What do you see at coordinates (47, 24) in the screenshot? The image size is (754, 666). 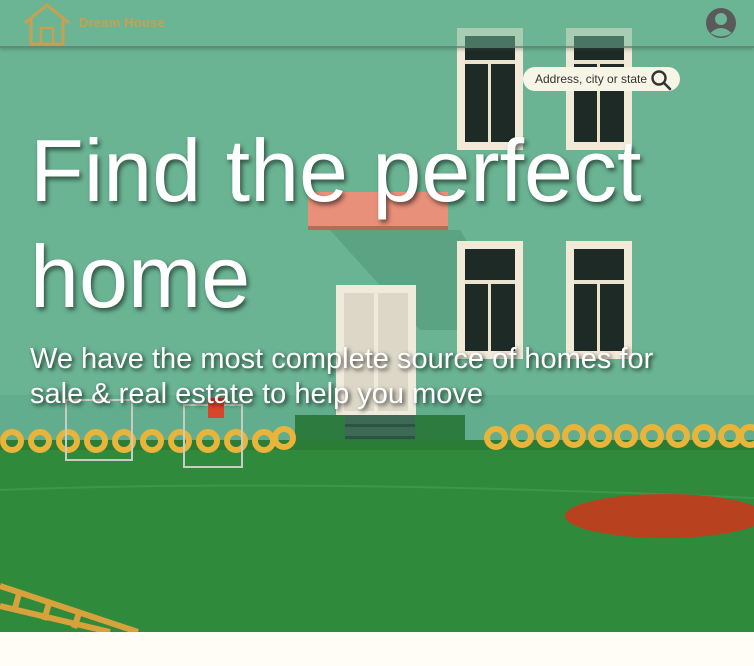 I see `house-outline-icon` at bounding box center [47, 24].